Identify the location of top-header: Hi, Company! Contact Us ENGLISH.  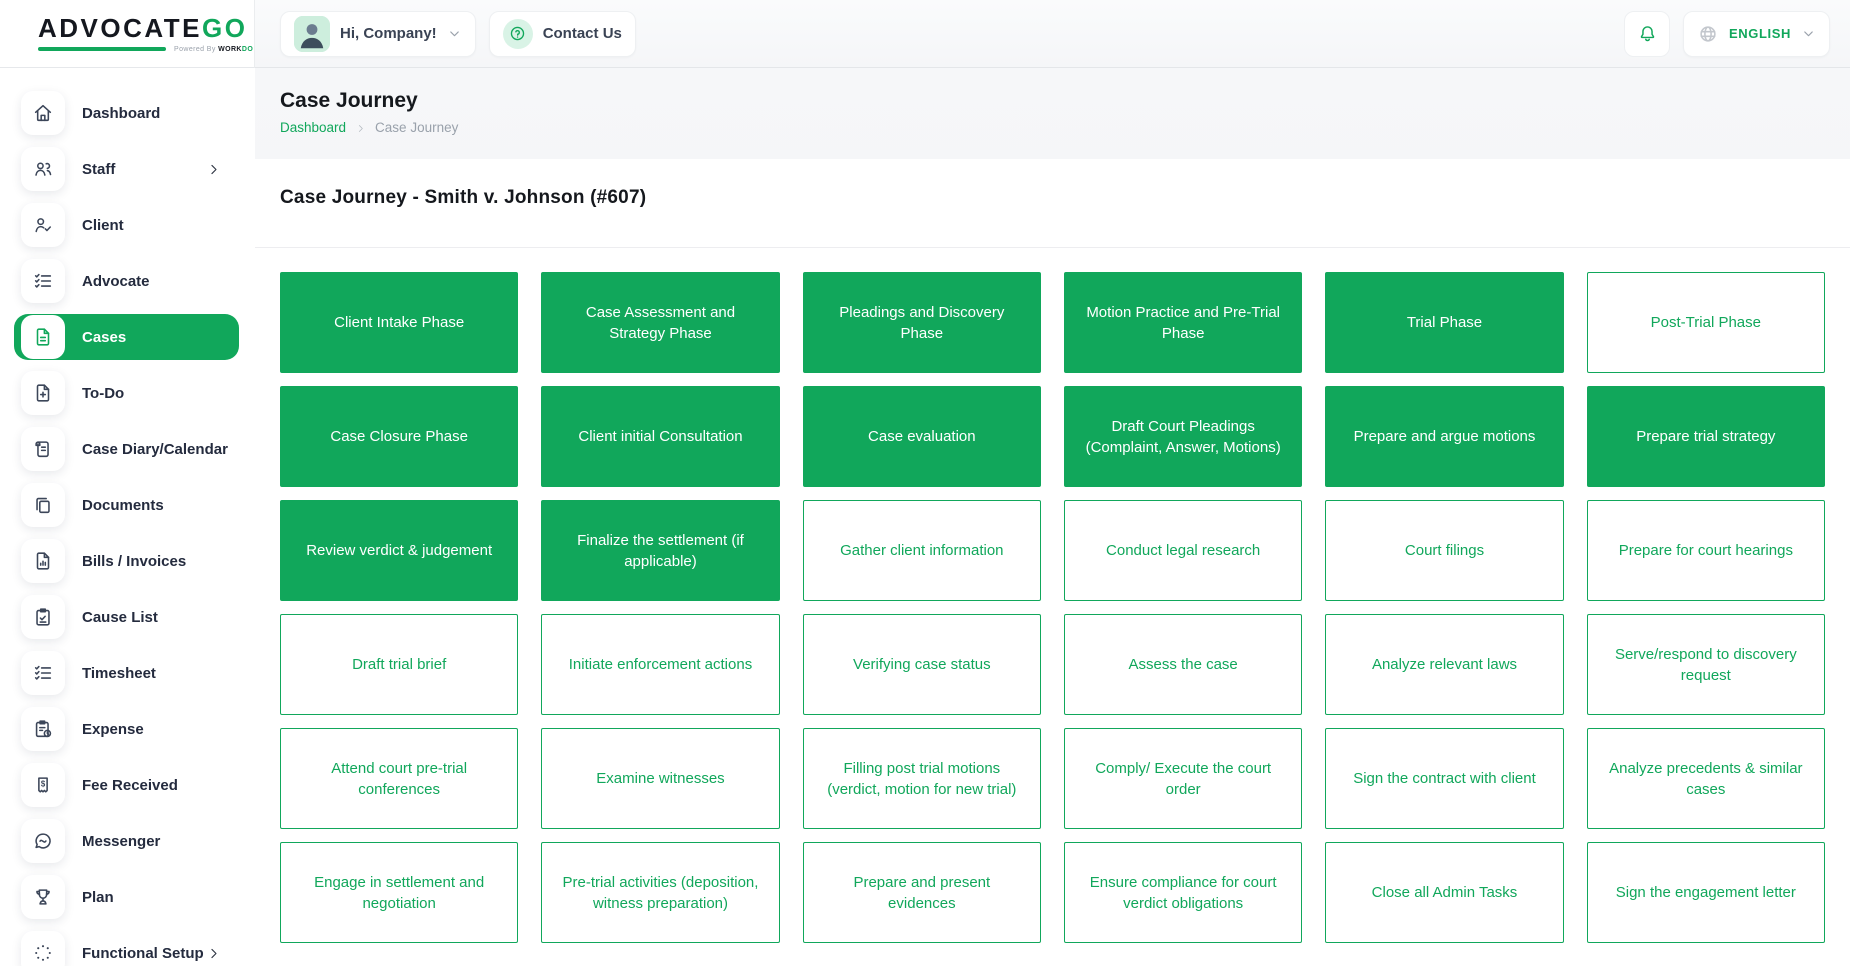
(1052, 34).